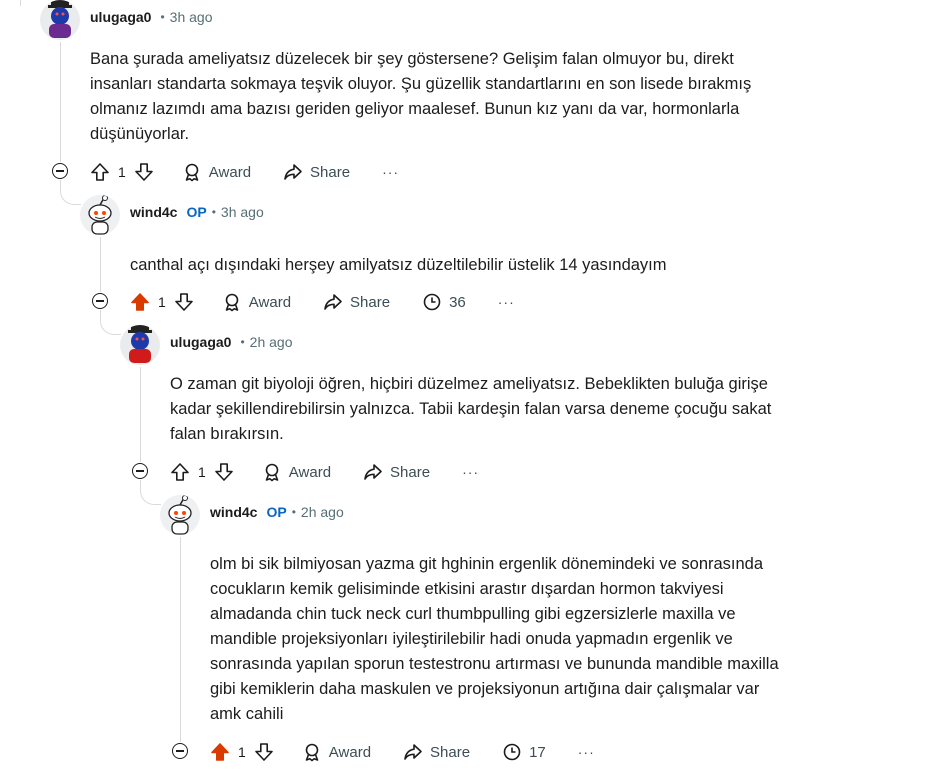 The height and width of the screenshot is (775, 951). What do you see at coordinates (444, 302) in the screenshot?
I see `awards-count-button: 36` at bounding box center [444, 302].